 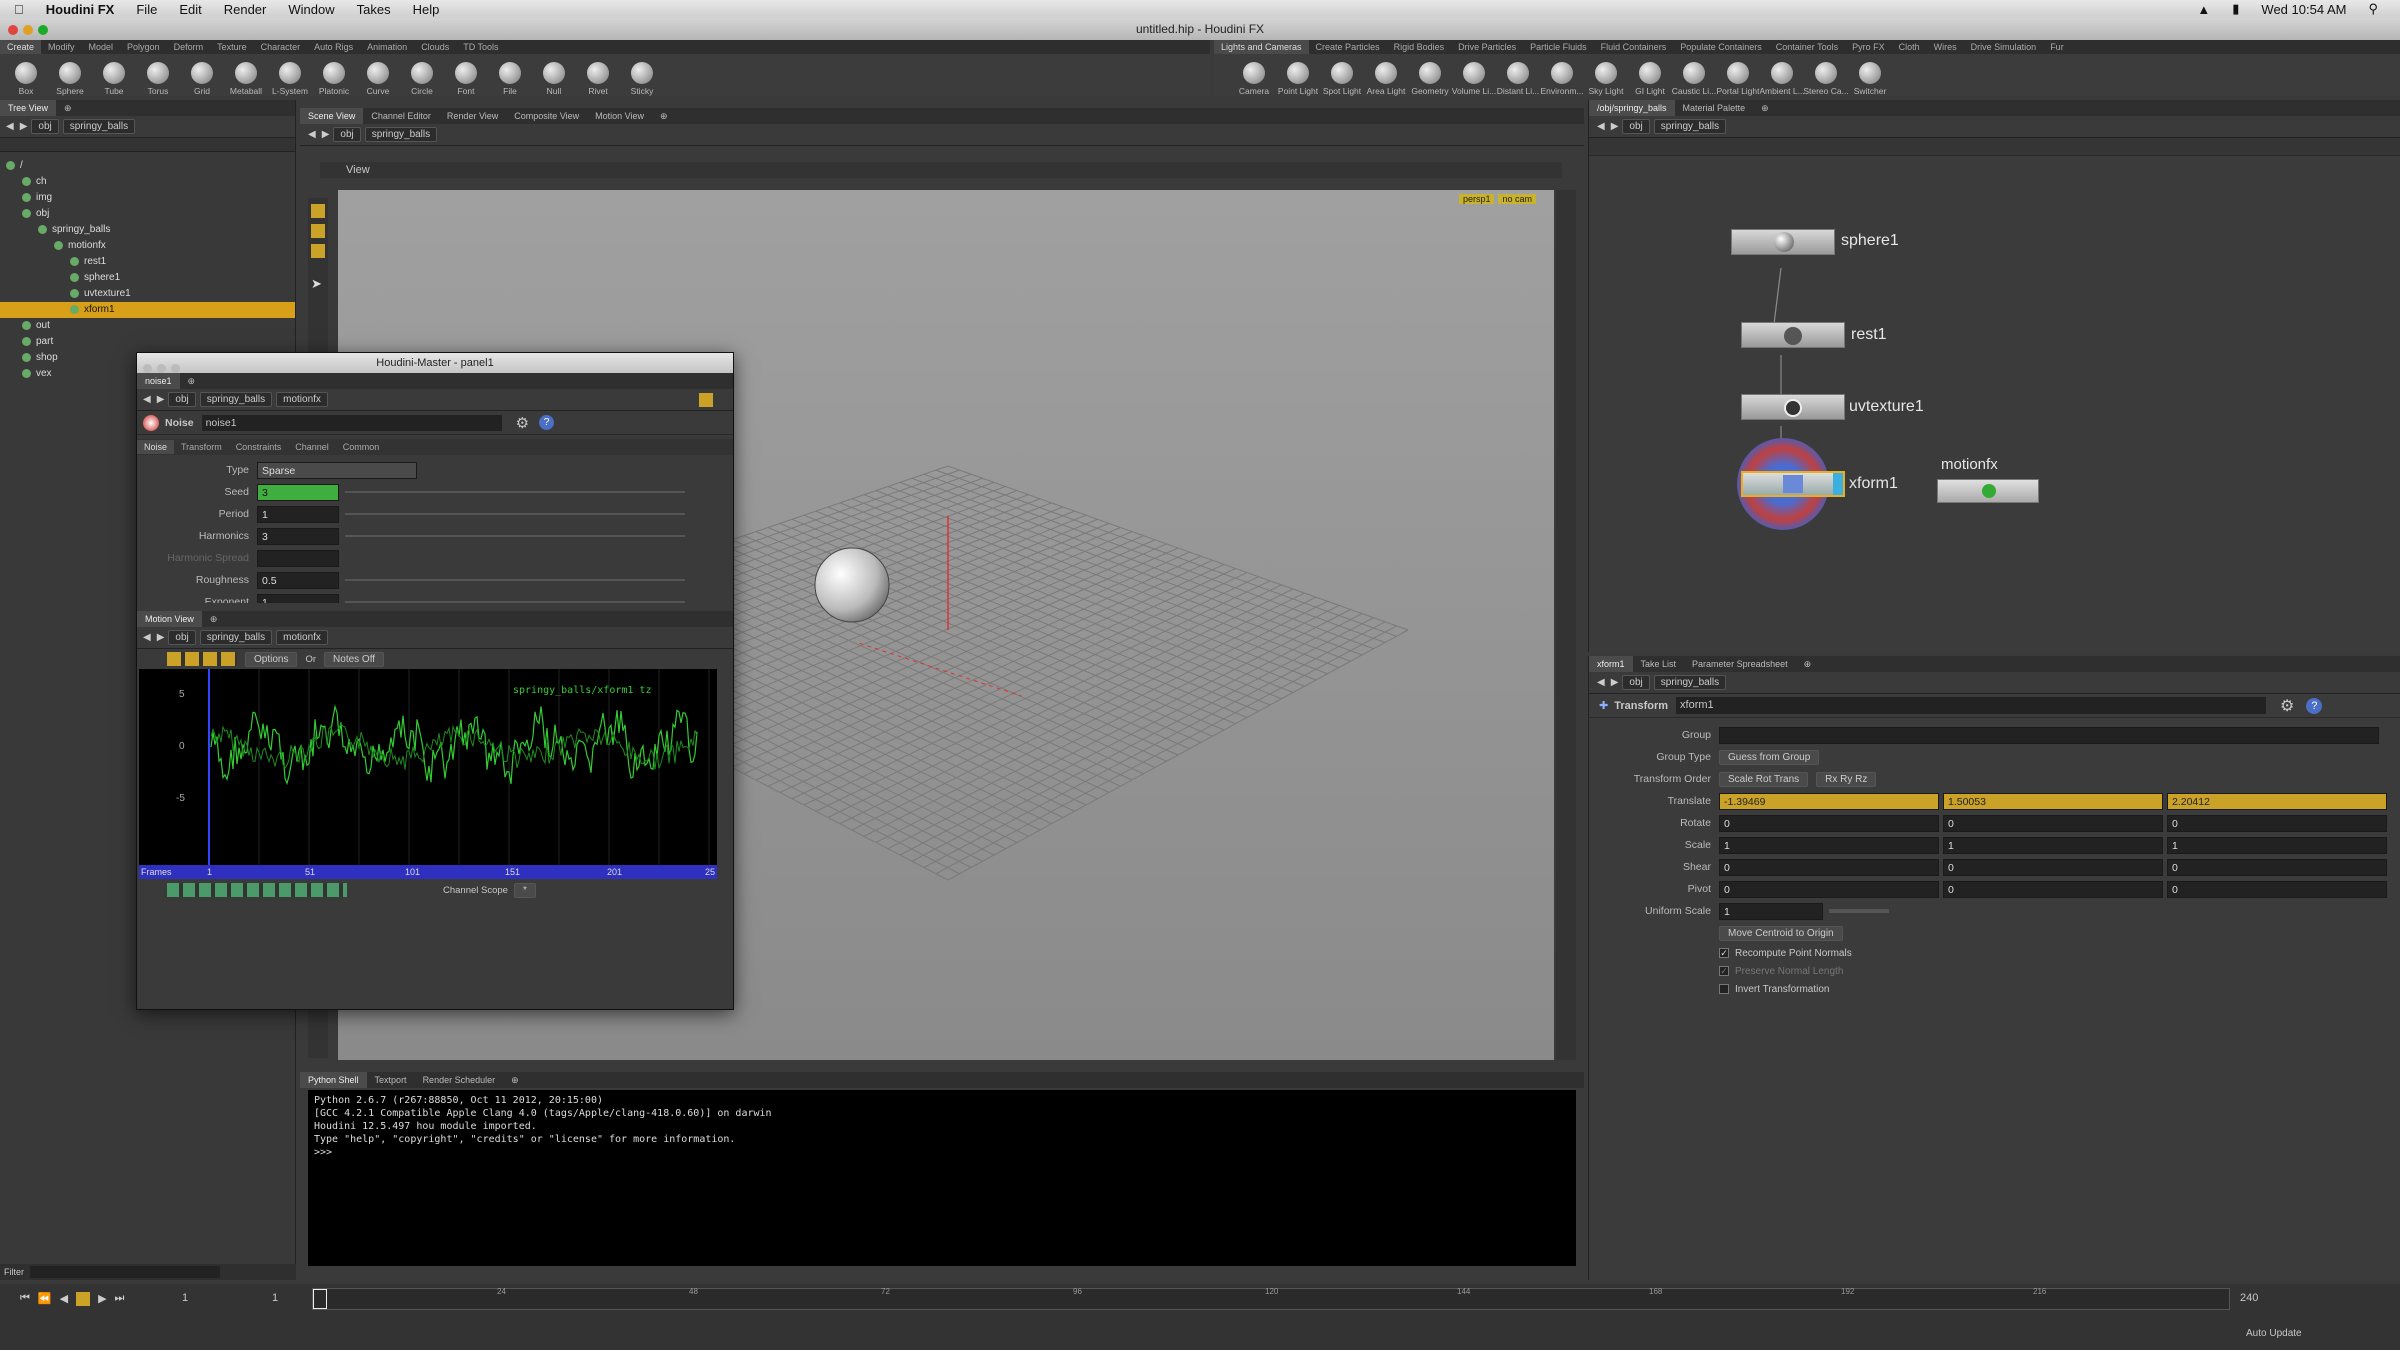 What do you see at coordinates (281, 47) in the screenshot?
I see `shelf-tab: Character` at bounding box center [281, 47].